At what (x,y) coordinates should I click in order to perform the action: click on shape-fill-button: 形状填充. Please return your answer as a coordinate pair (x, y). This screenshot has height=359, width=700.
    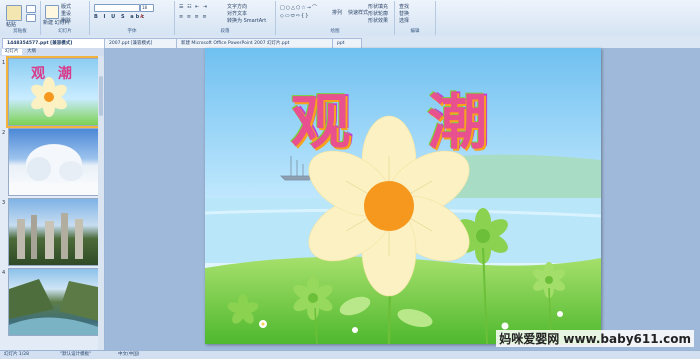
    Looking at the image, I should click on (378, 6).